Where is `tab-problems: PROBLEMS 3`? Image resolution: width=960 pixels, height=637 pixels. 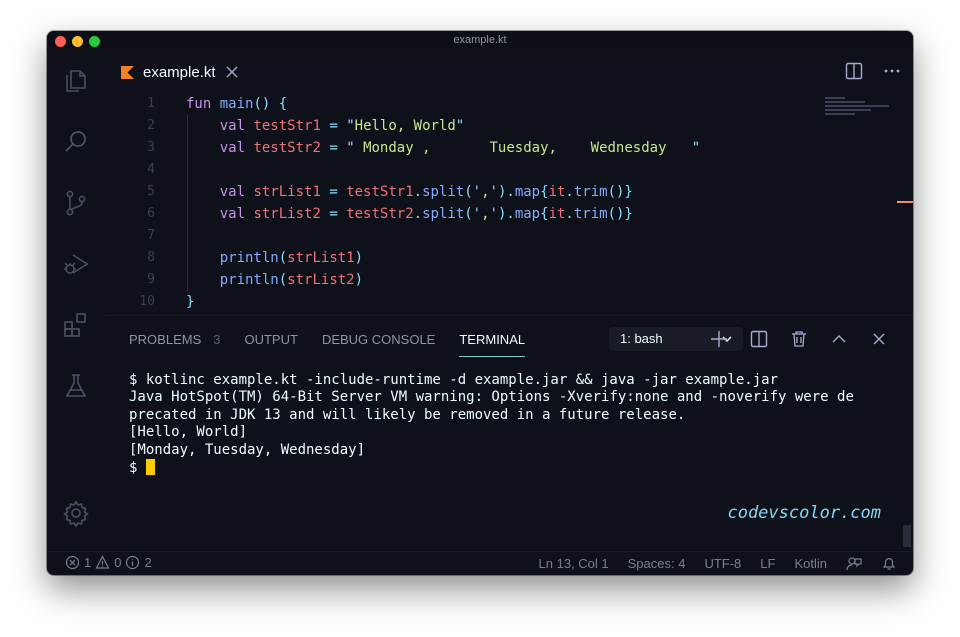
tab-problems: PROBLEMS 3 is located at coordinates (174, 344).